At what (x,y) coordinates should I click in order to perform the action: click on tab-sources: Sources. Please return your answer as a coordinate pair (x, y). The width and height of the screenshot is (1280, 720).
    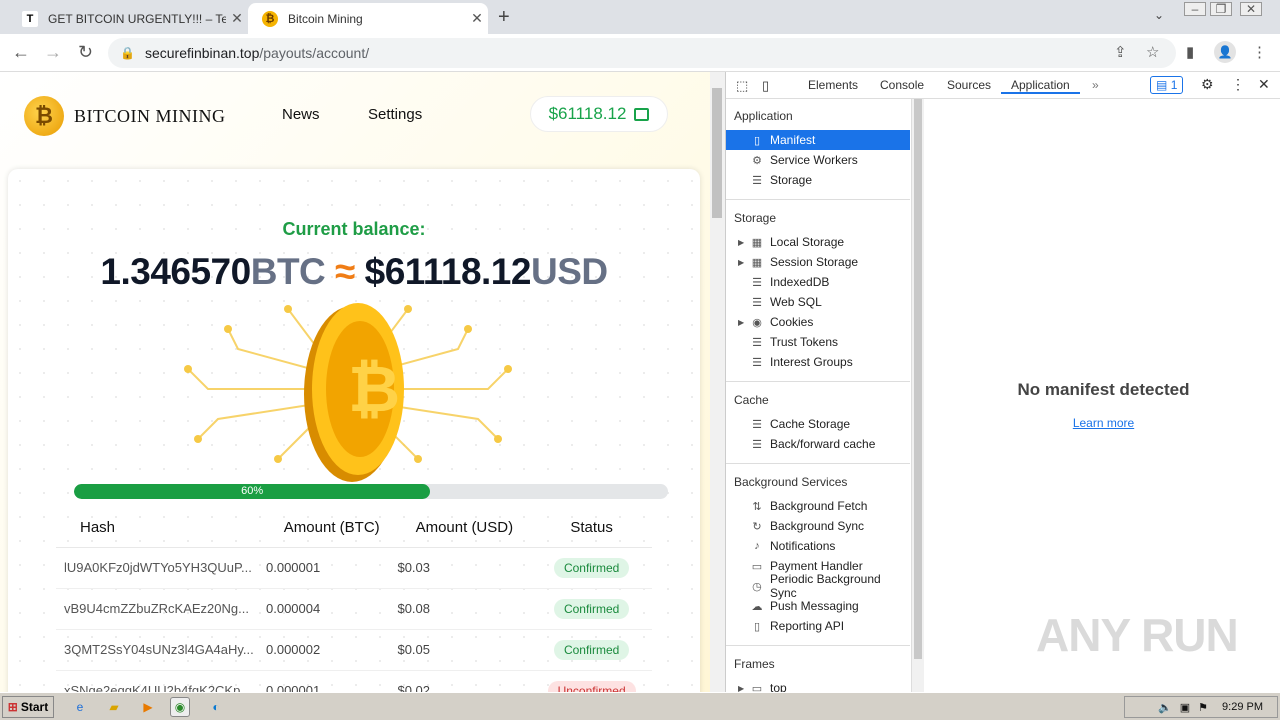
    Looking at the image, I should click on (969, 85).